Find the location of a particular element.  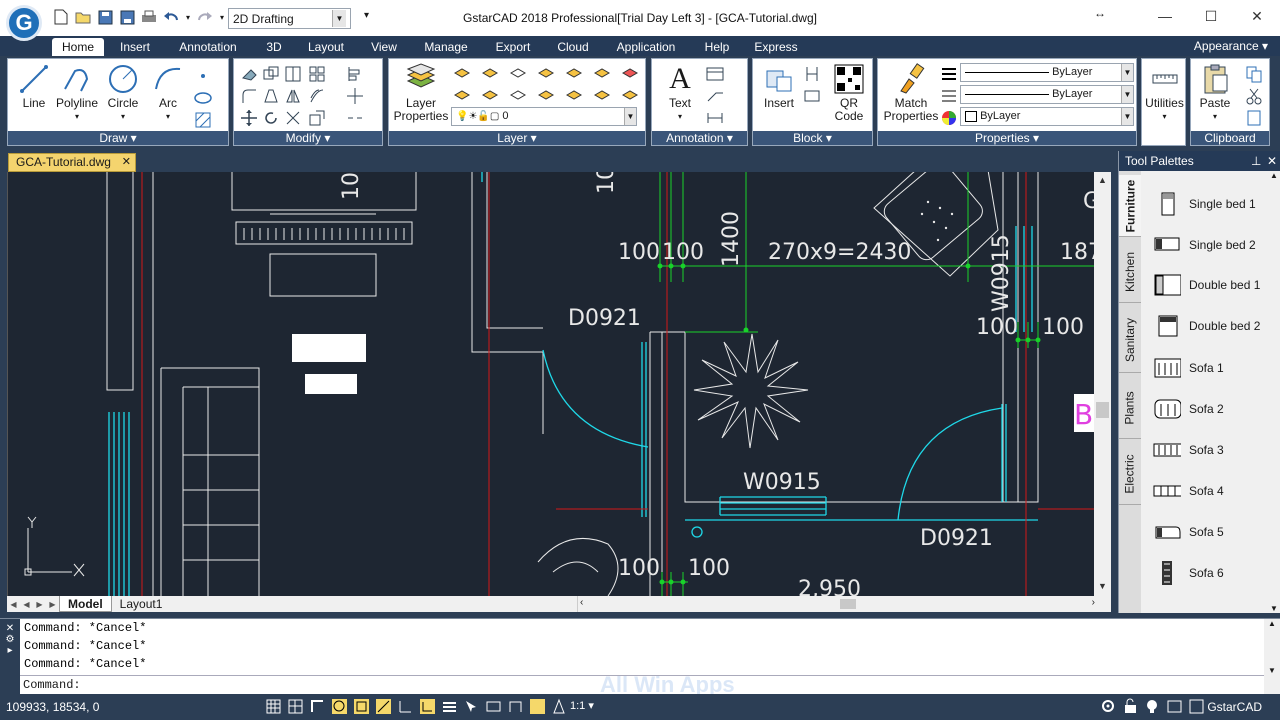

scale-icon is located at coordinates (317, 118).